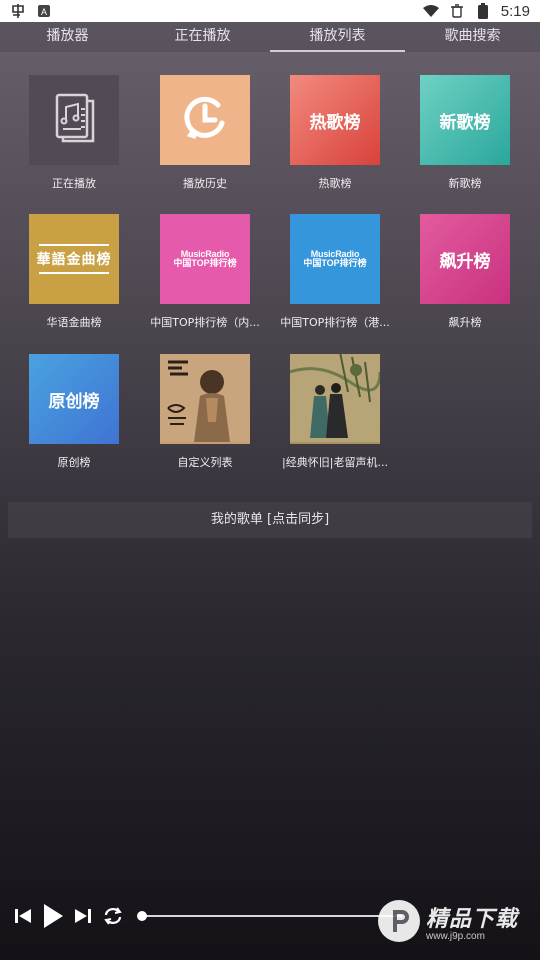 This screenshot has height=960, width=540. Describe the element at coordinates (457, 11) in the screenshot. I see `trash-icon` at that location.